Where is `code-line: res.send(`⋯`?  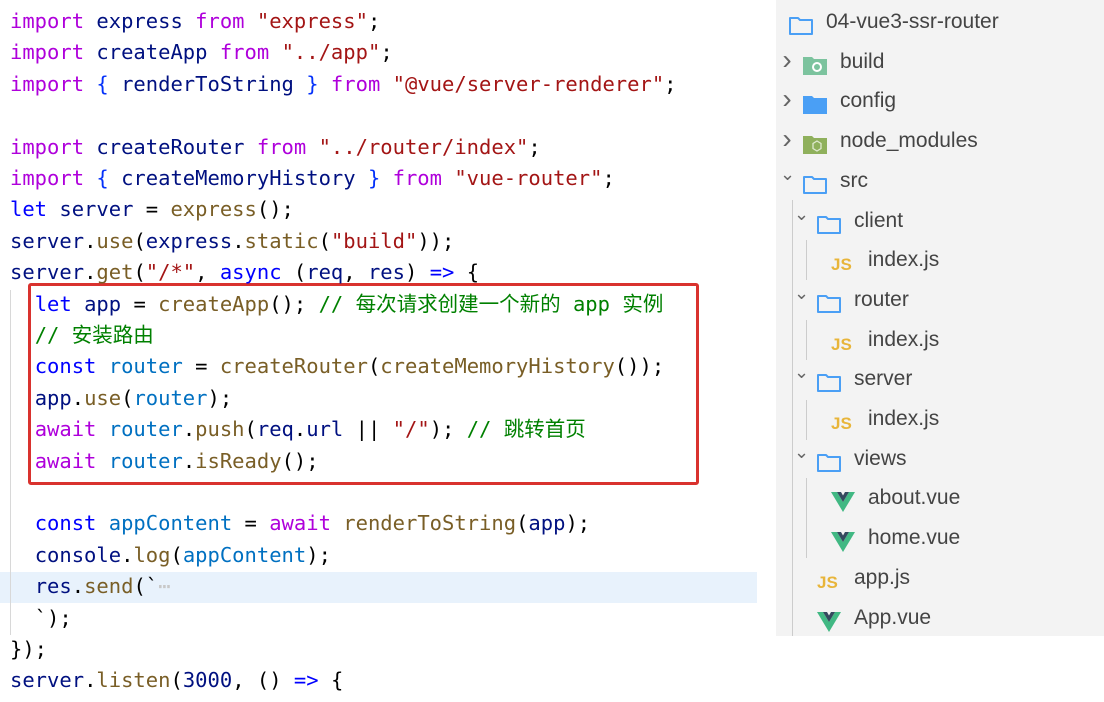
code-line: res.send(`⋯ is located at coordinates (90, 586).